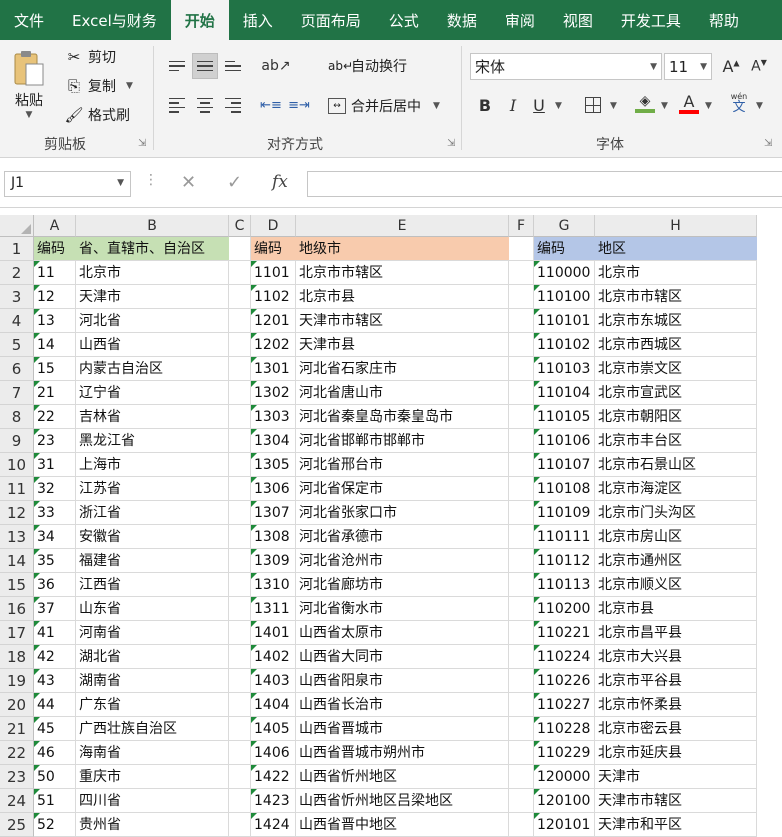 The width and height of the screenshot is (782, 837). I want to click on cell-a19: 43, so click(55, 681).